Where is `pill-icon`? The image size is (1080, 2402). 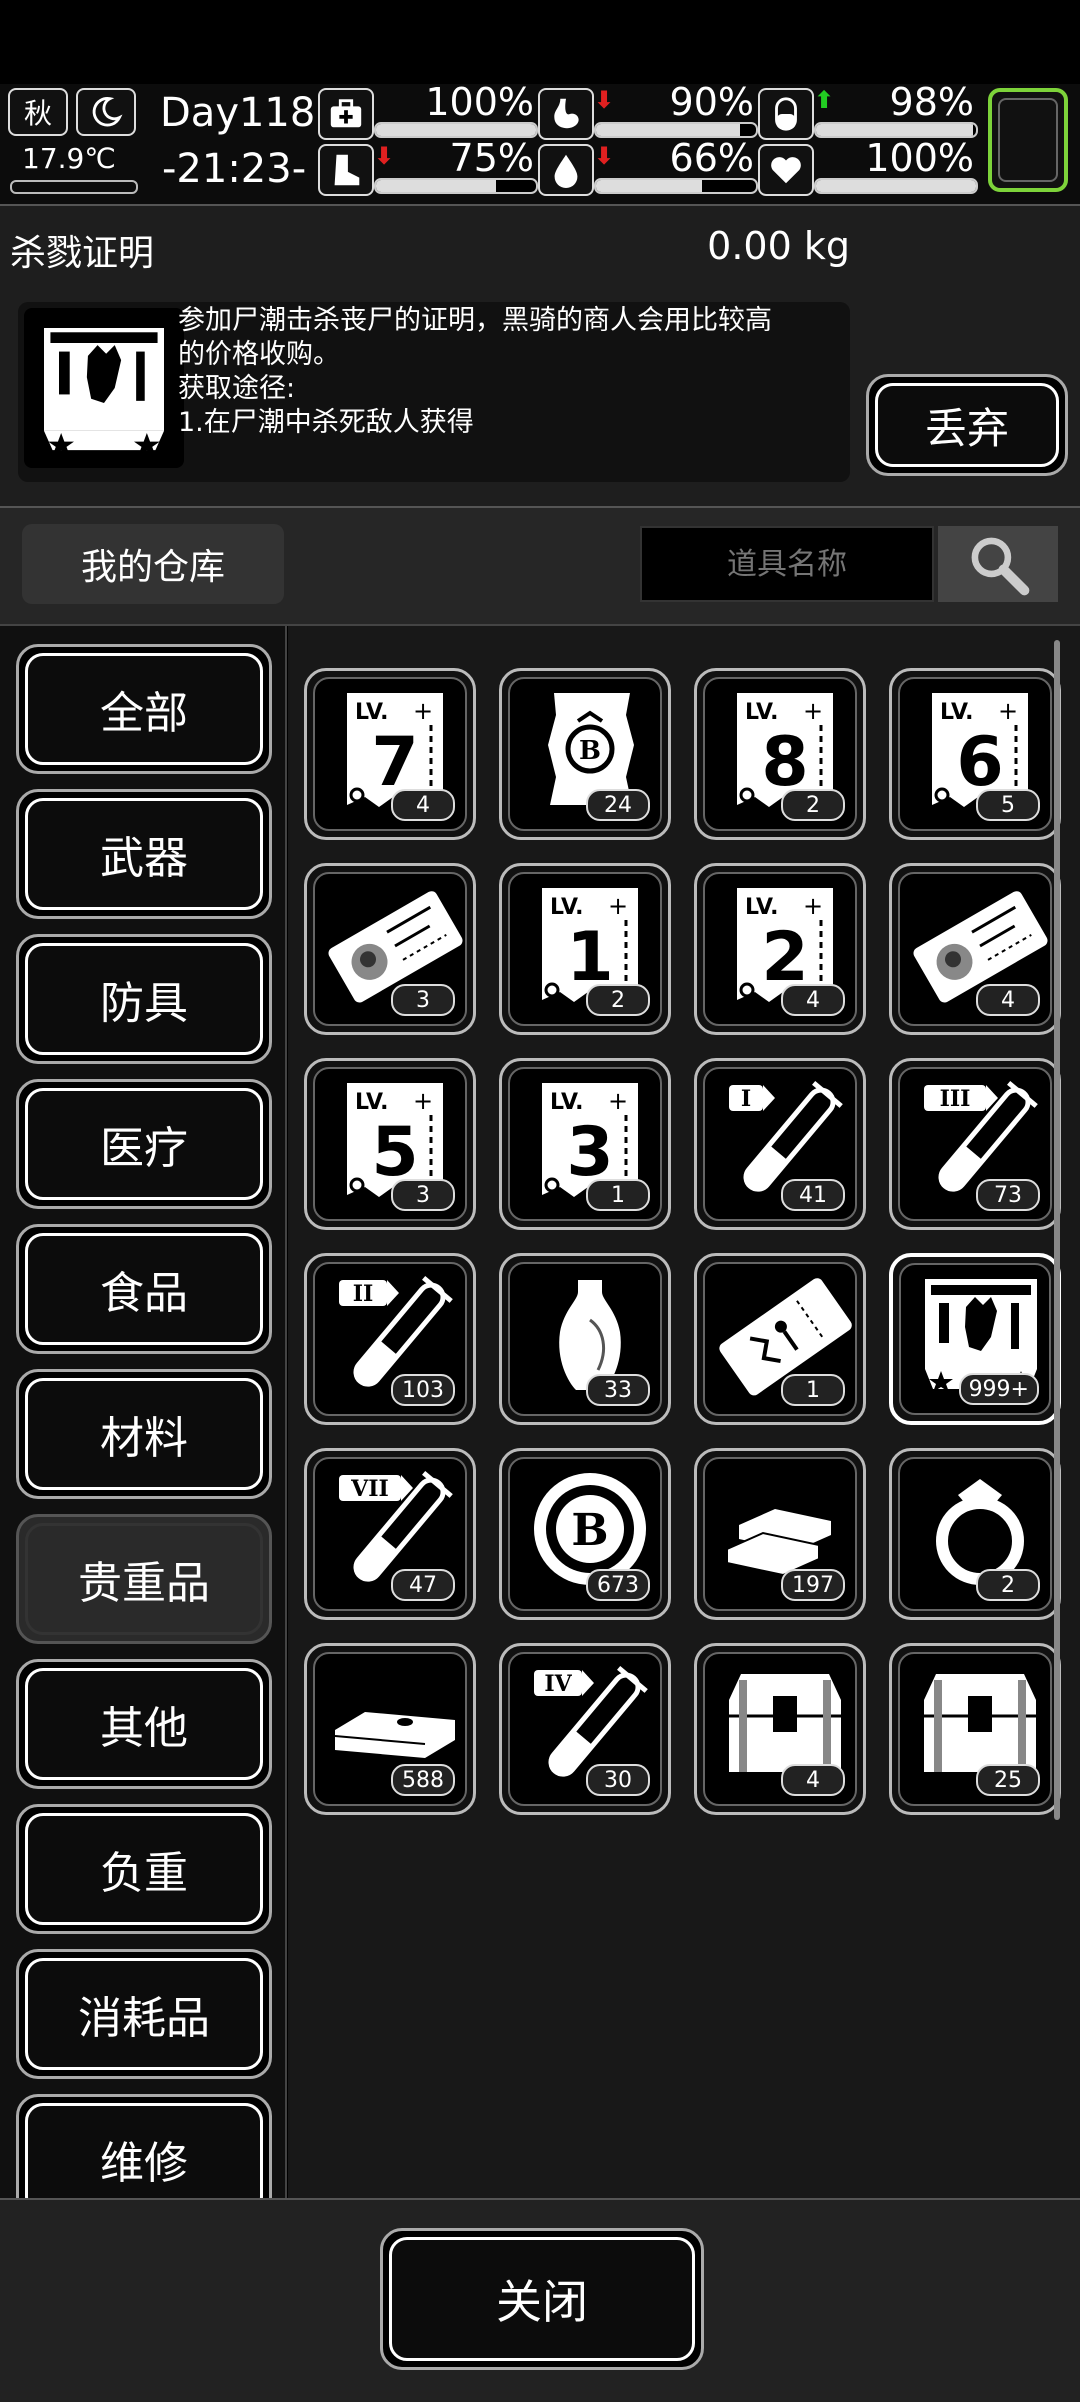 pill-icon is located at coordinates (786, 114).